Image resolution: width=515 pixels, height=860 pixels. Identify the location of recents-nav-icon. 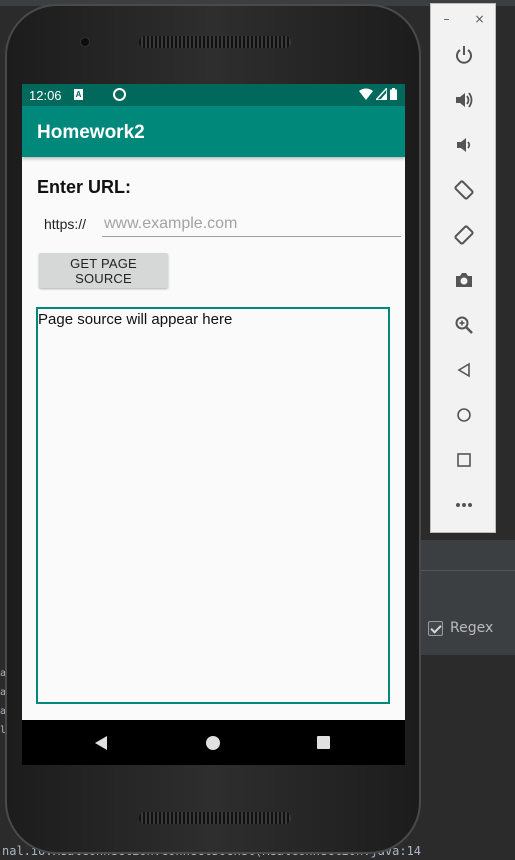
(323, 742).